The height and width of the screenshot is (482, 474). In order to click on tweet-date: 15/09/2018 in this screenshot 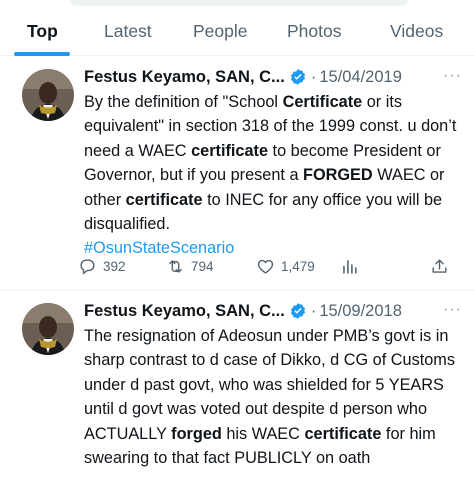, I will do `click(360, 311)`.